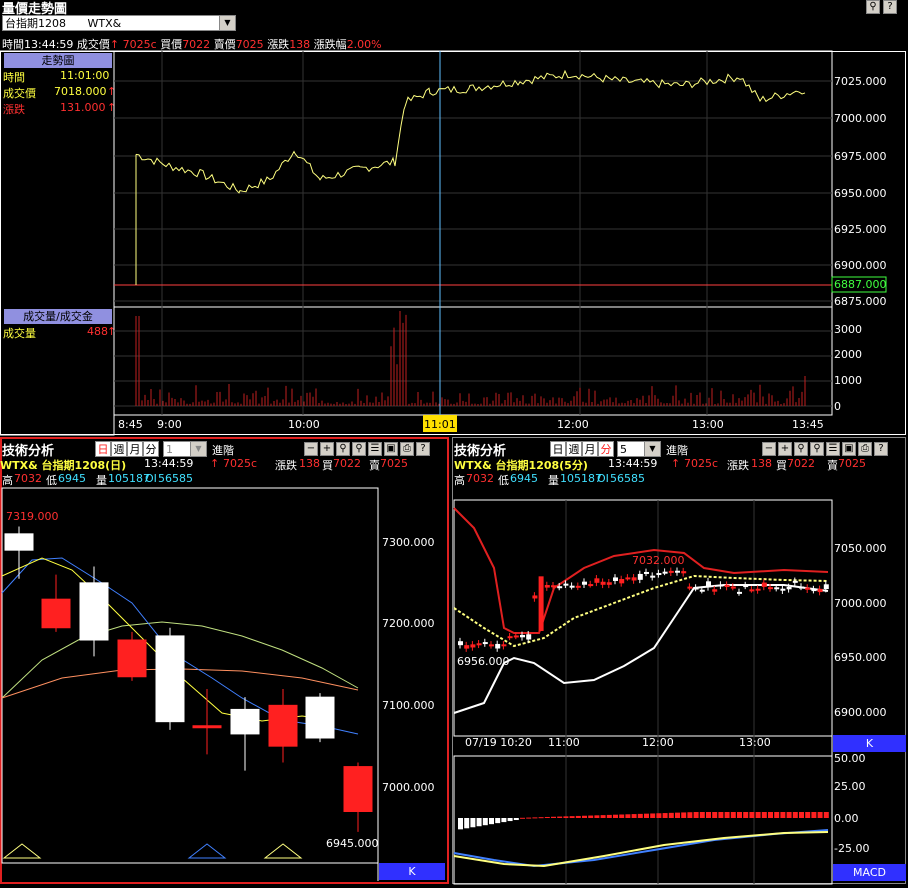 This screenshot has height=888, width=908. Describe the element at coordinates (135, 449) in the screenshot. I see `tech-left-month-button: 月` at that location.